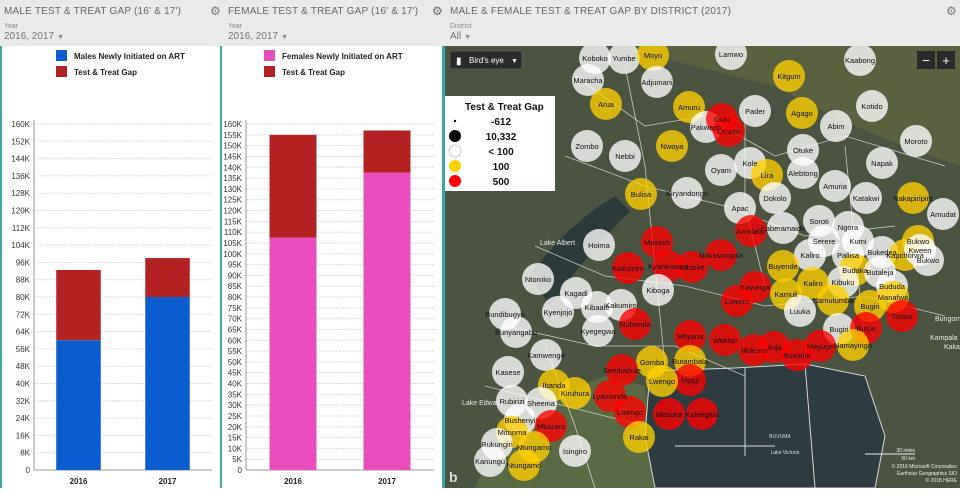  I want to click on y-tick-label: 32K, so click(23, 401).